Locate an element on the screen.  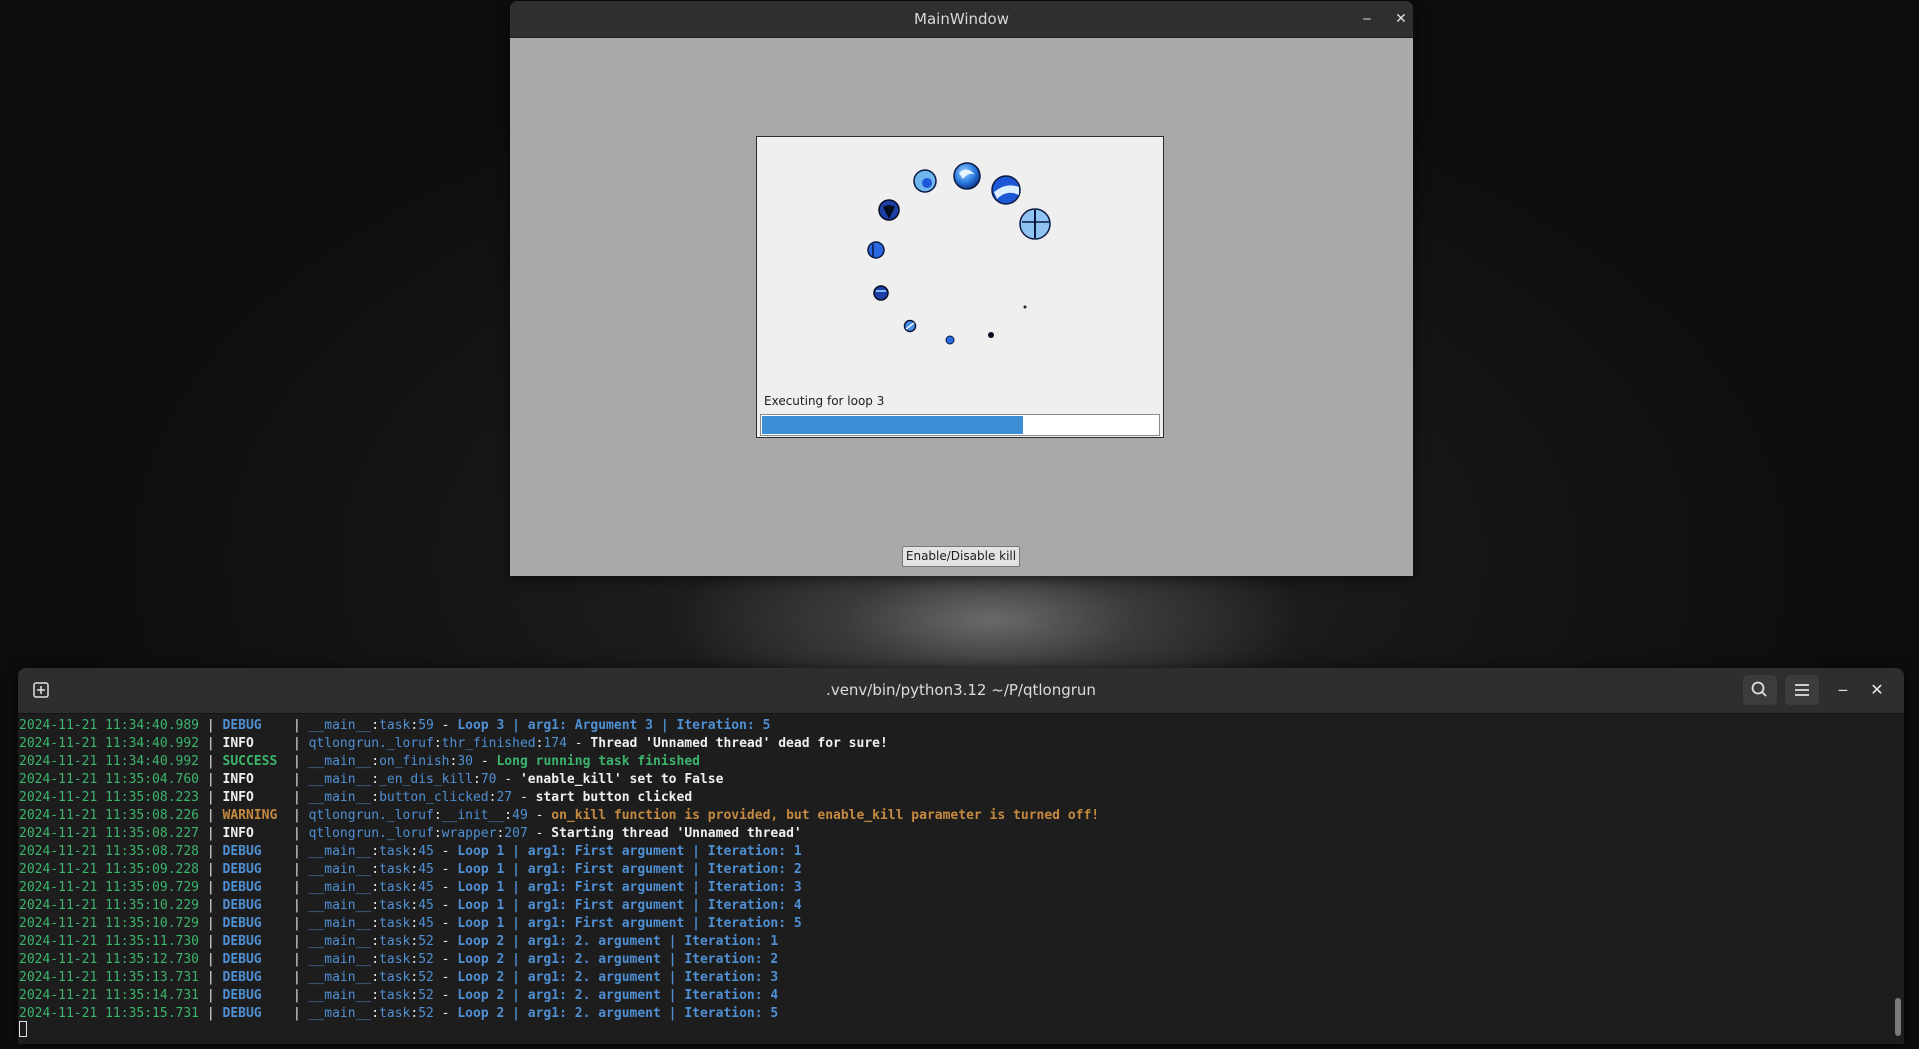
main-window-titlebar: MainWindow ‒ ✕ is located at coordinates (961, 19).